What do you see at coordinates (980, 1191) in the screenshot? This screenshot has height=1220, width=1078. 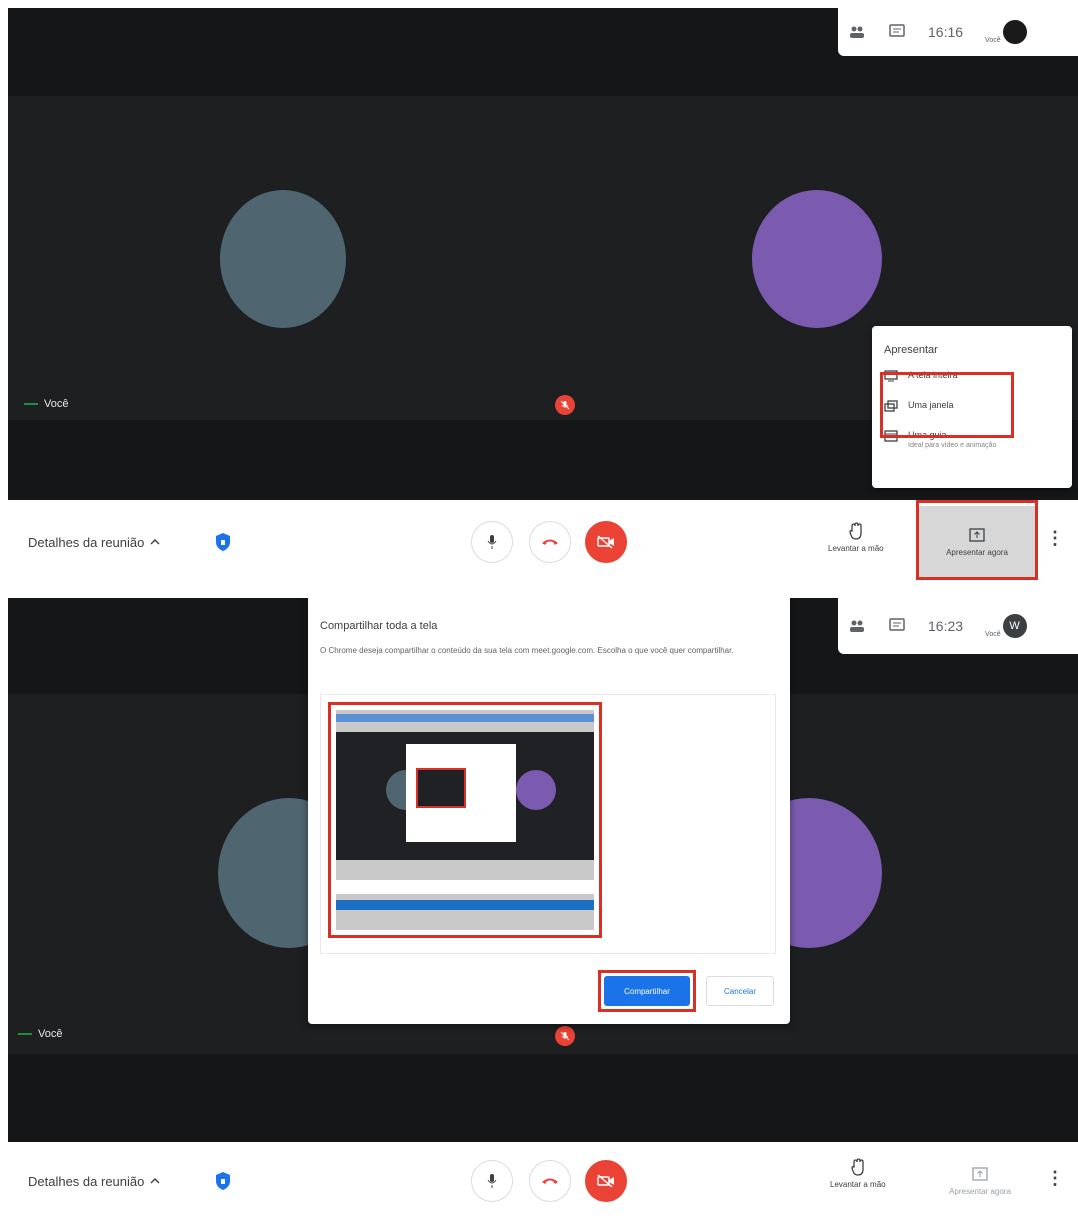 I see `present-now-label: Apresentar agora` at bounding box center [980, 1191].